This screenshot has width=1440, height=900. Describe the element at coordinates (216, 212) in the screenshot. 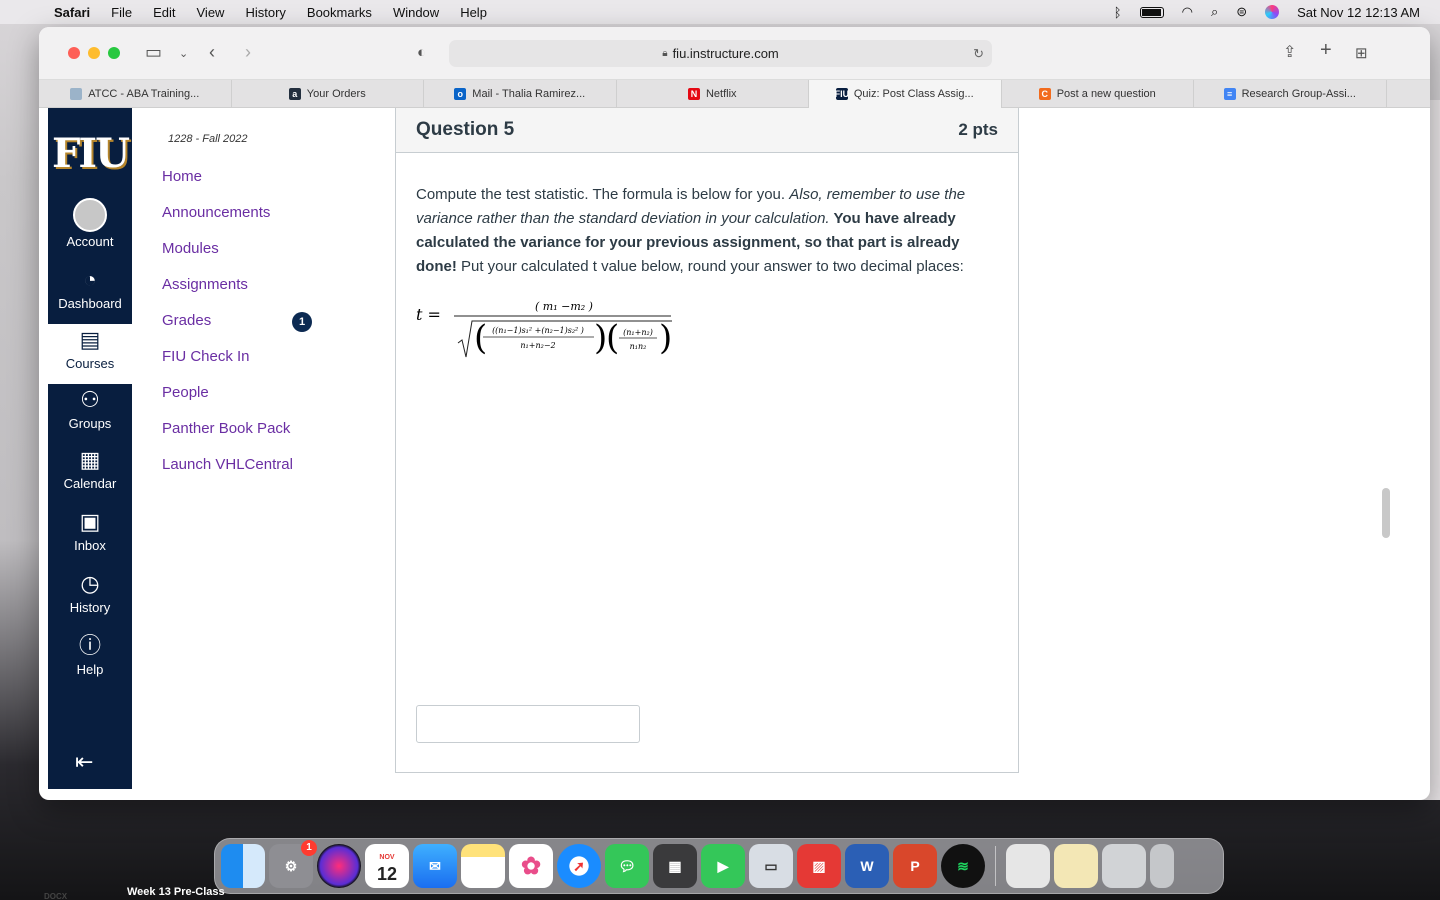

I see `course-nav-announcements: Announcements` at that location.